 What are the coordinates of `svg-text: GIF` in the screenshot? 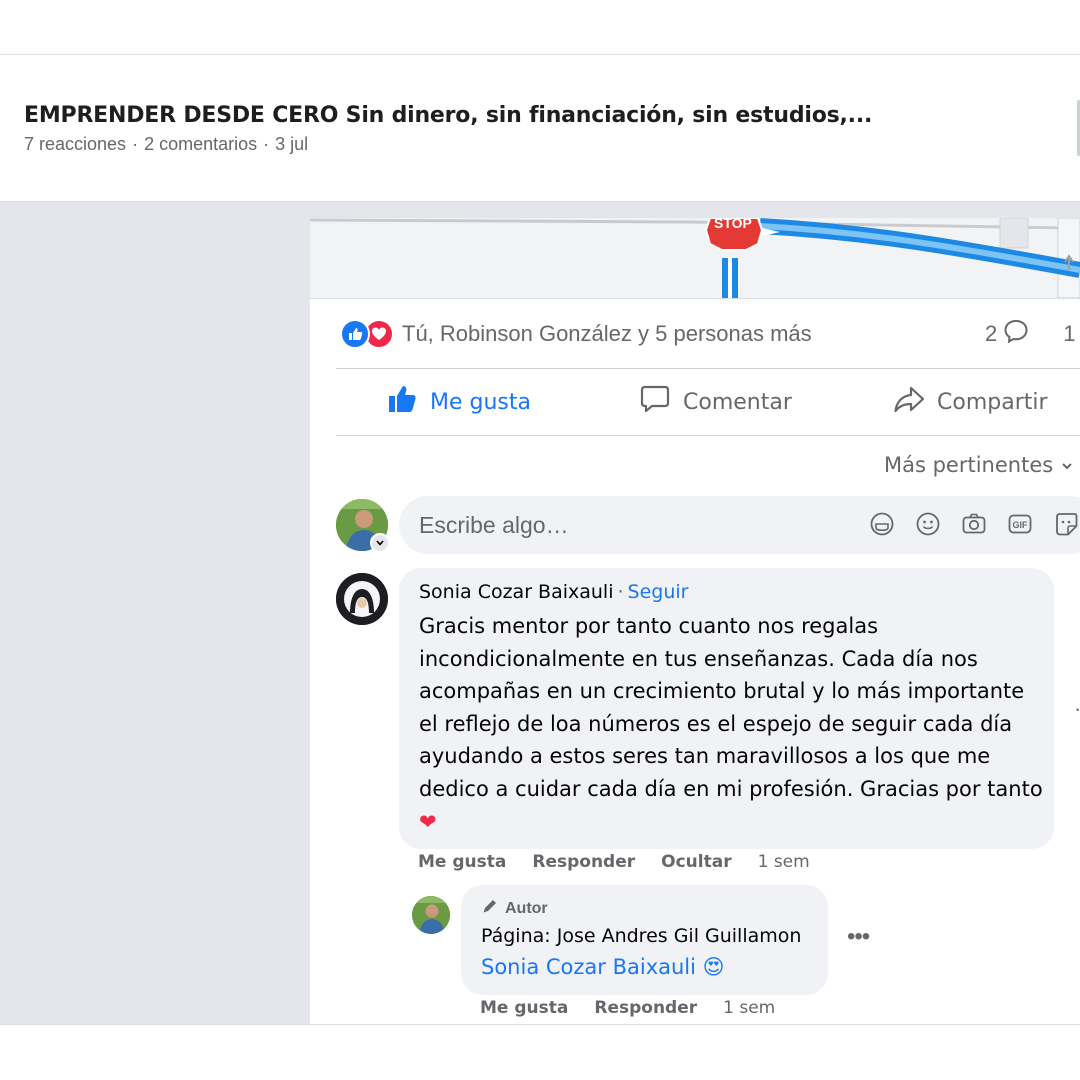 It's located at (1021, 525).